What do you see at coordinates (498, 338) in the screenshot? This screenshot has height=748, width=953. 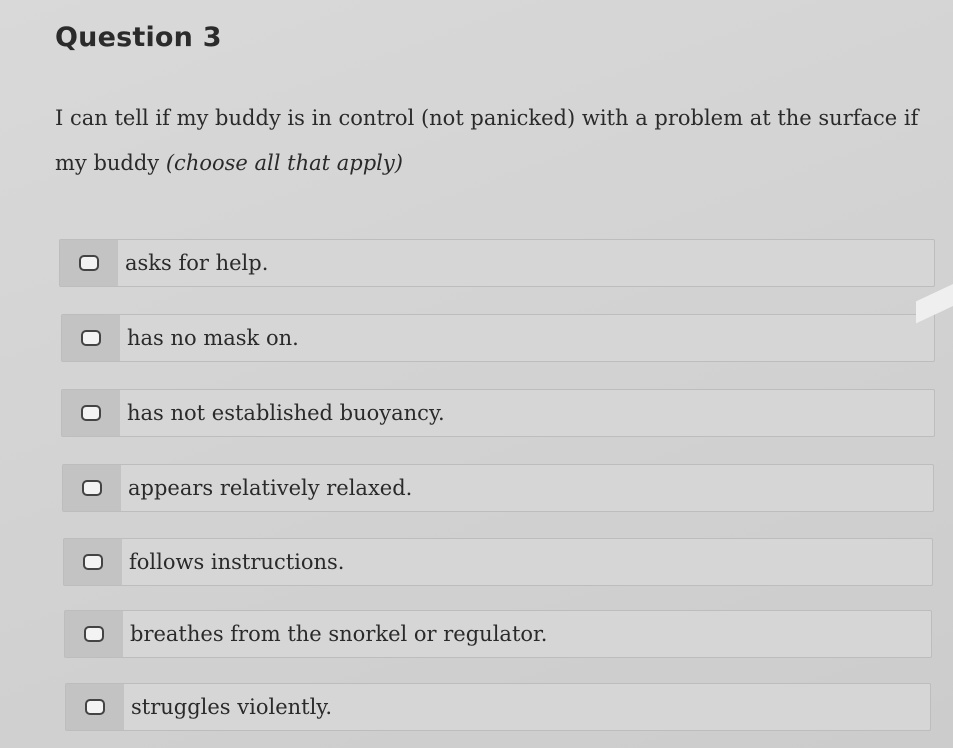 I see `option-has-no-mask-on: has no mask on.` at bounding box center [498, 338].